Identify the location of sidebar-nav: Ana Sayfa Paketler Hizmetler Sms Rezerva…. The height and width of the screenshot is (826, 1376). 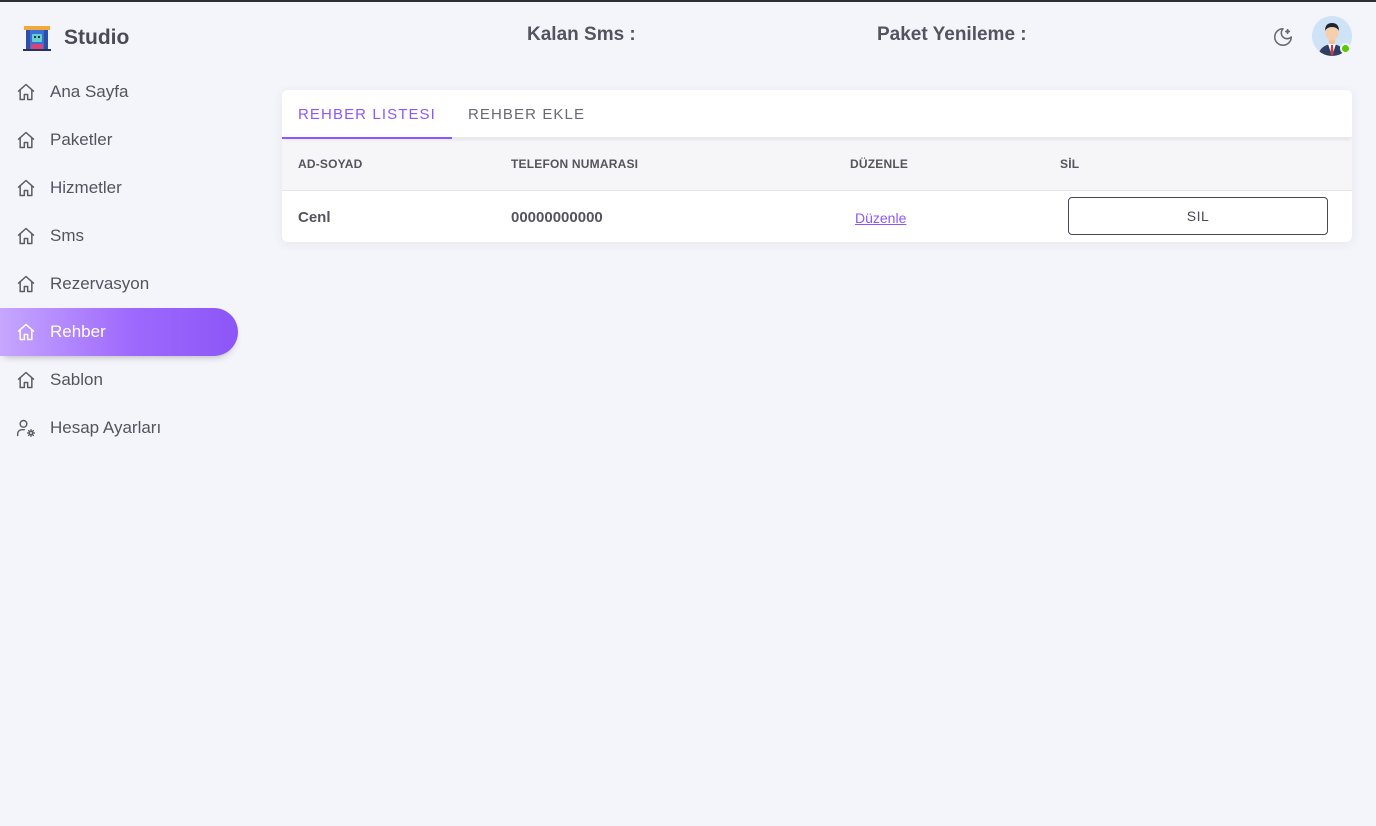
(119, 260).